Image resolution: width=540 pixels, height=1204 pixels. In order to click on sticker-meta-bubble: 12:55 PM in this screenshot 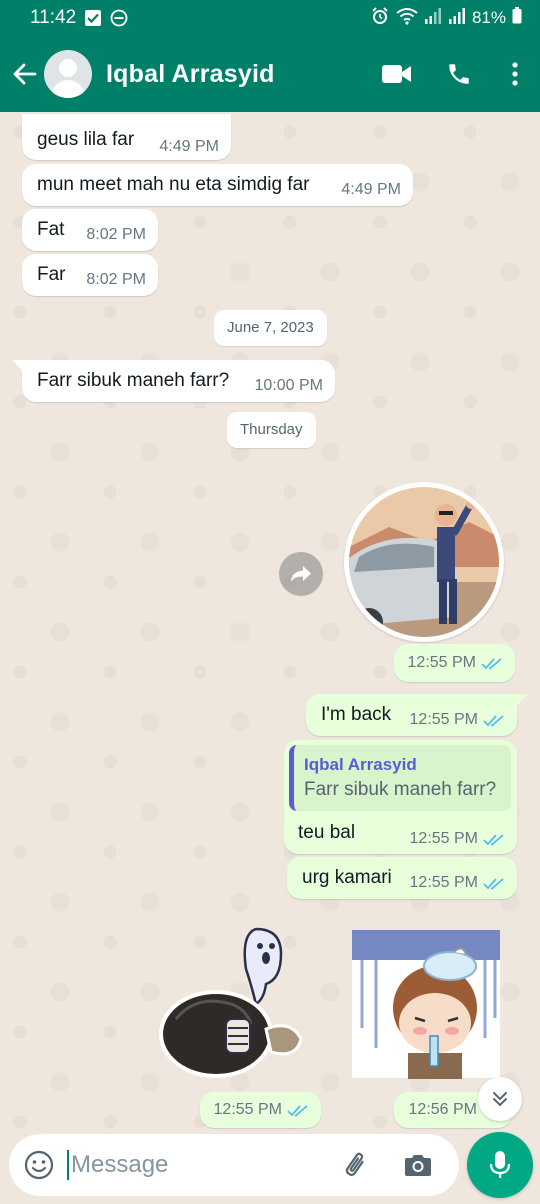, I will do `click(260, 1110)`.